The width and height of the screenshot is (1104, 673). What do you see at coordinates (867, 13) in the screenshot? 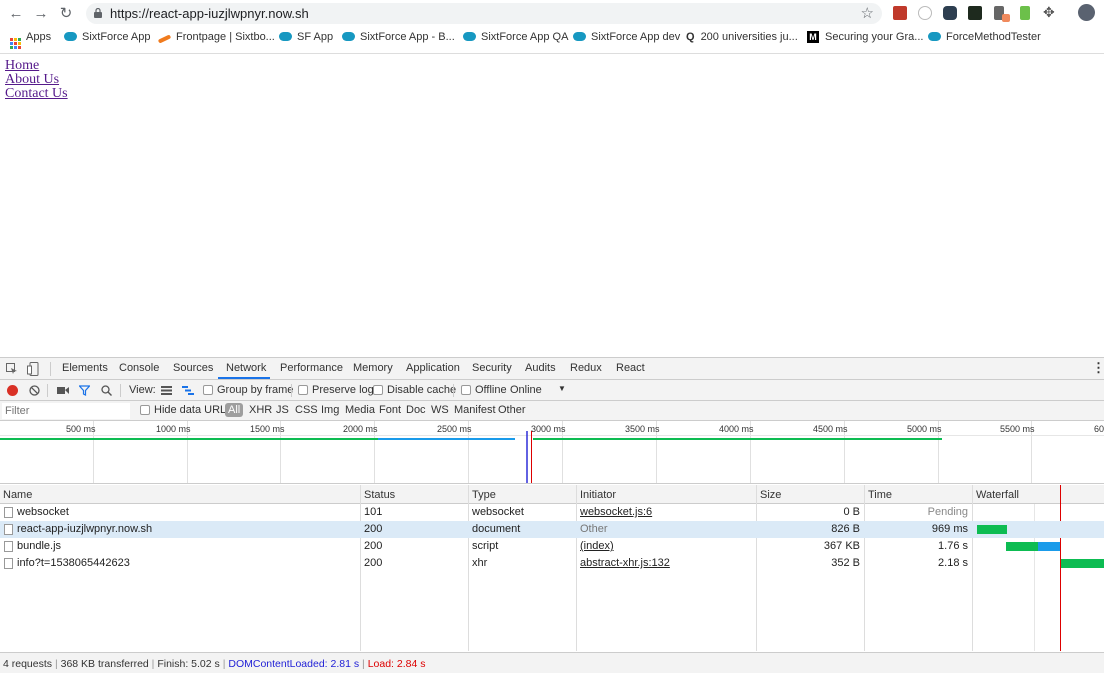
I see `bookmark-star-icon: ☆` at bounding box center [867, 13].